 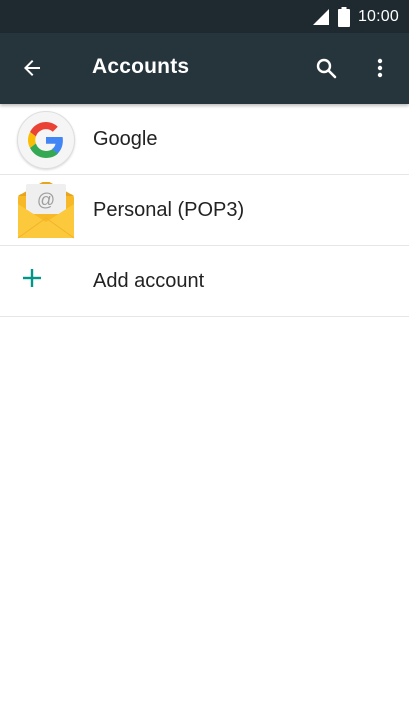 I want to click on google-avatar, so click(x=46, y=140).